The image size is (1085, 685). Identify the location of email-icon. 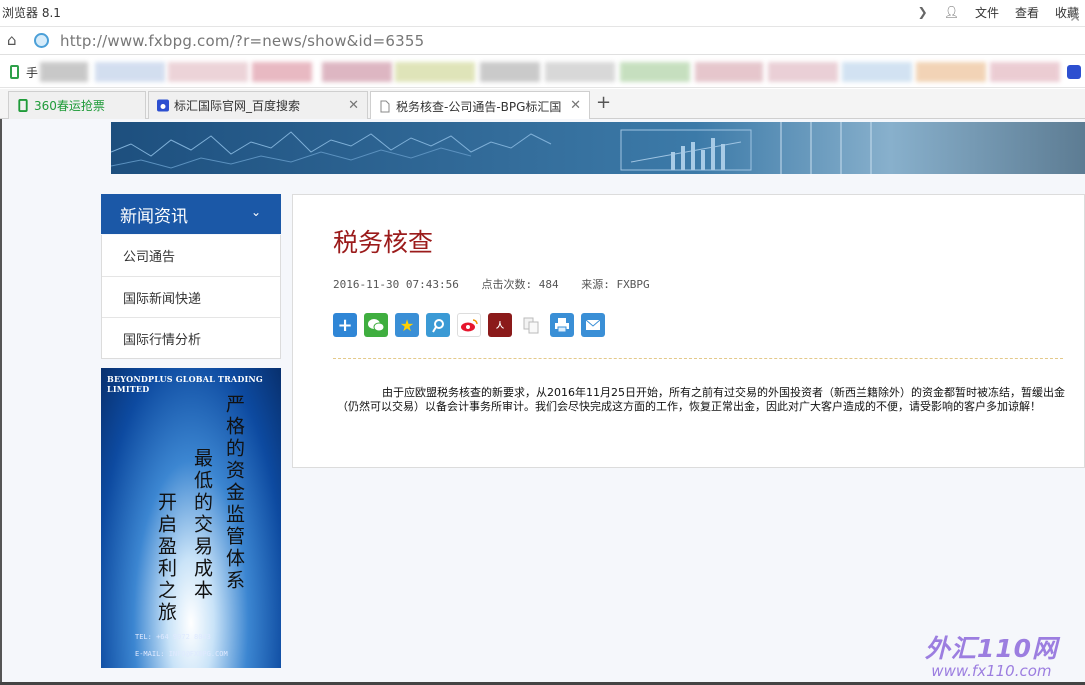
(593, 325).